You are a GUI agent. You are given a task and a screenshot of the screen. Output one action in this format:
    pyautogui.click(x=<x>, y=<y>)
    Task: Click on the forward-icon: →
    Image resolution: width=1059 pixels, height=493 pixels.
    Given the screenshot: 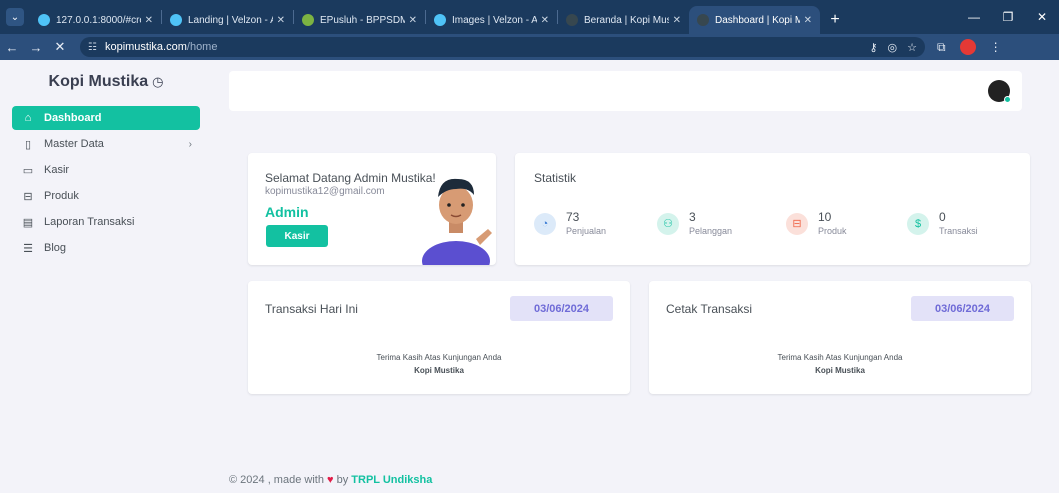 What is the action you would take?
    pyautogui.click(x=36, y=47)
    